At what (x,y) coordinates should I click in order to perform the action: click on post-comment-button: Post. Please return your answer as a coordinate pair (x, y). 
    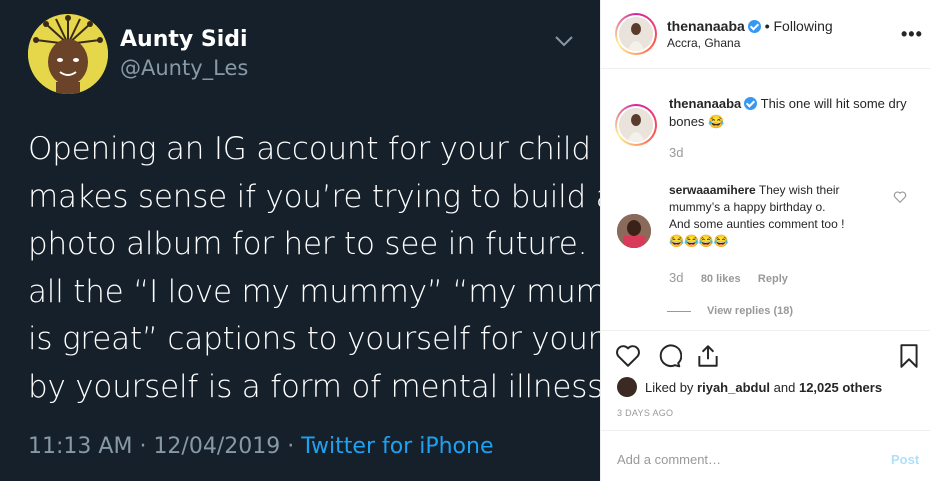
    Looking at the image, I should click on (905, 459).